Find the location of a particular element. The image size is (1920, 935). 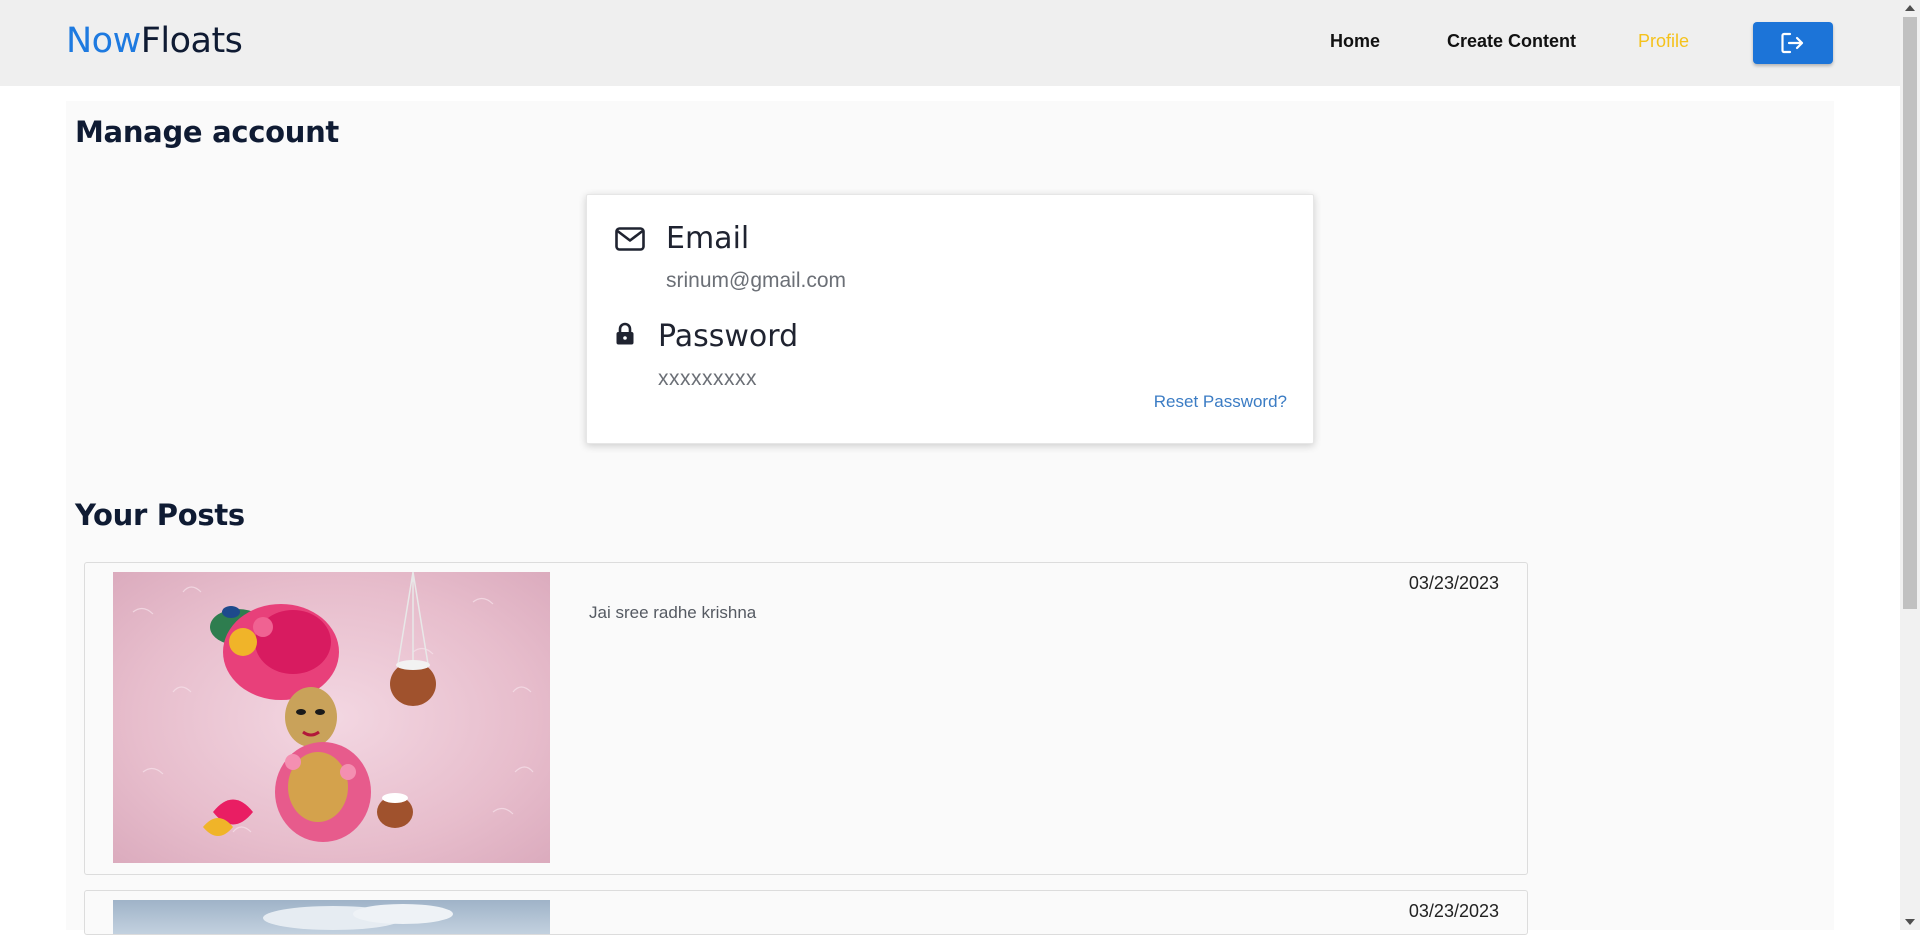

nav-profile-link: Profile is located at coordinates (1663, 41).